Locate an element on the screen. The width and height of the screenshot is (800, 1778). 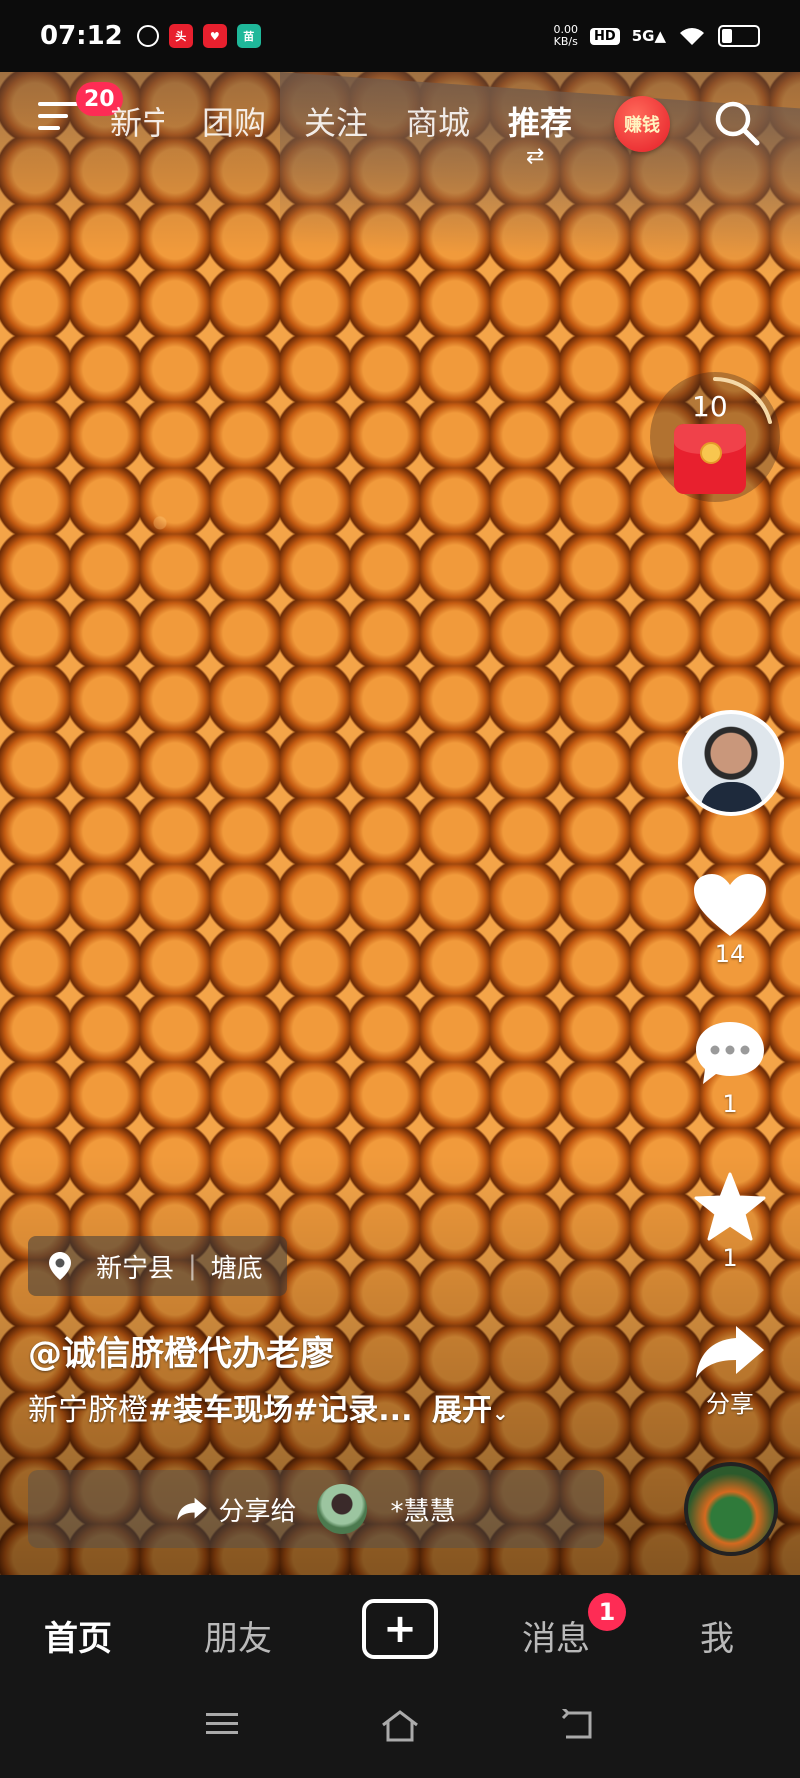
menu-button is located at coordinates (58, 120).